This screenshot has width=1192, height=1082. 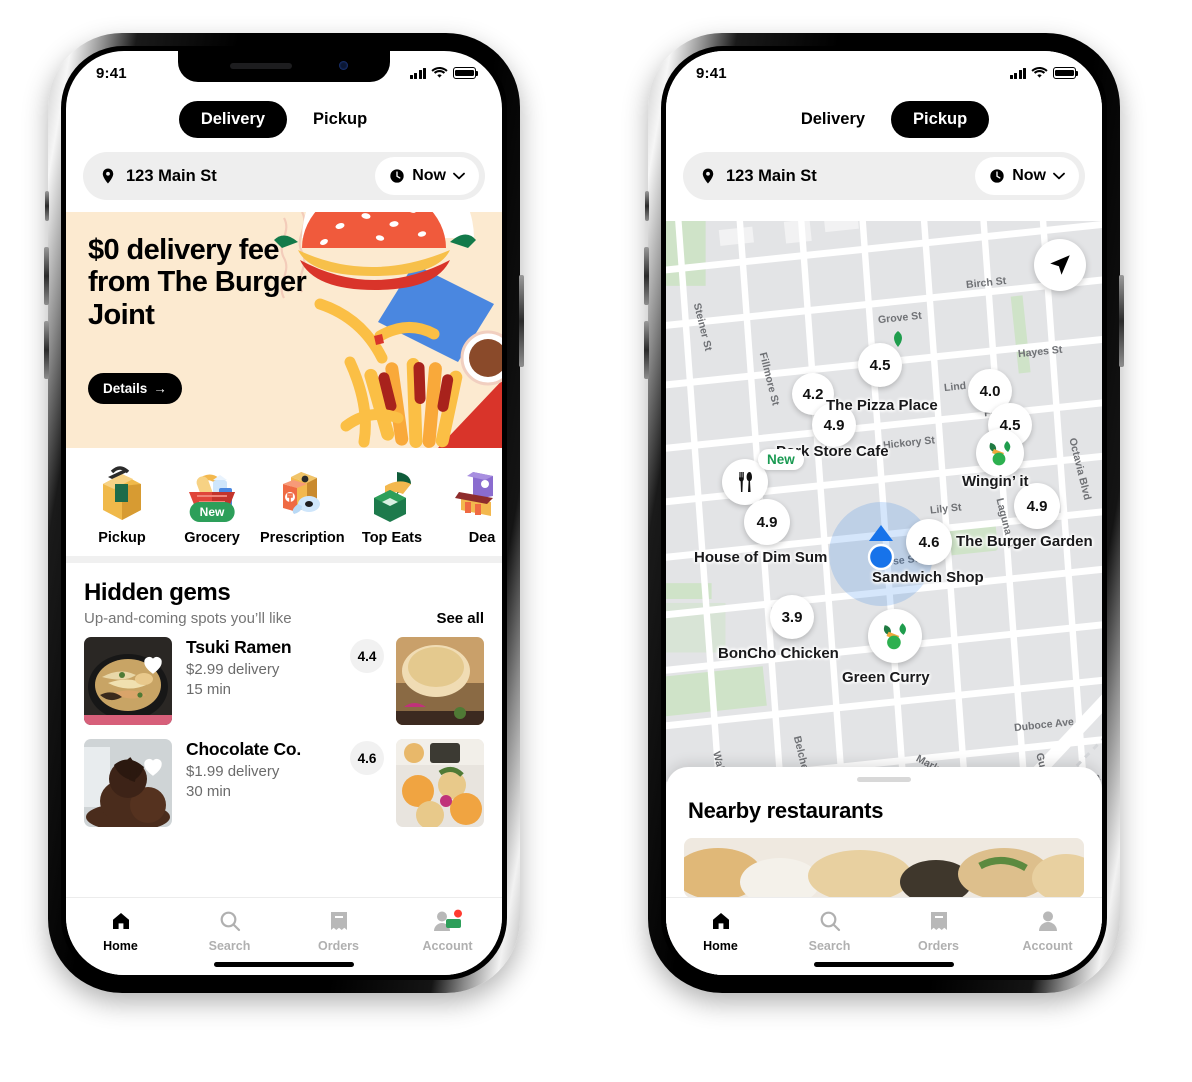 I want to click on cutlery-icon, so click(x=745, y=482).